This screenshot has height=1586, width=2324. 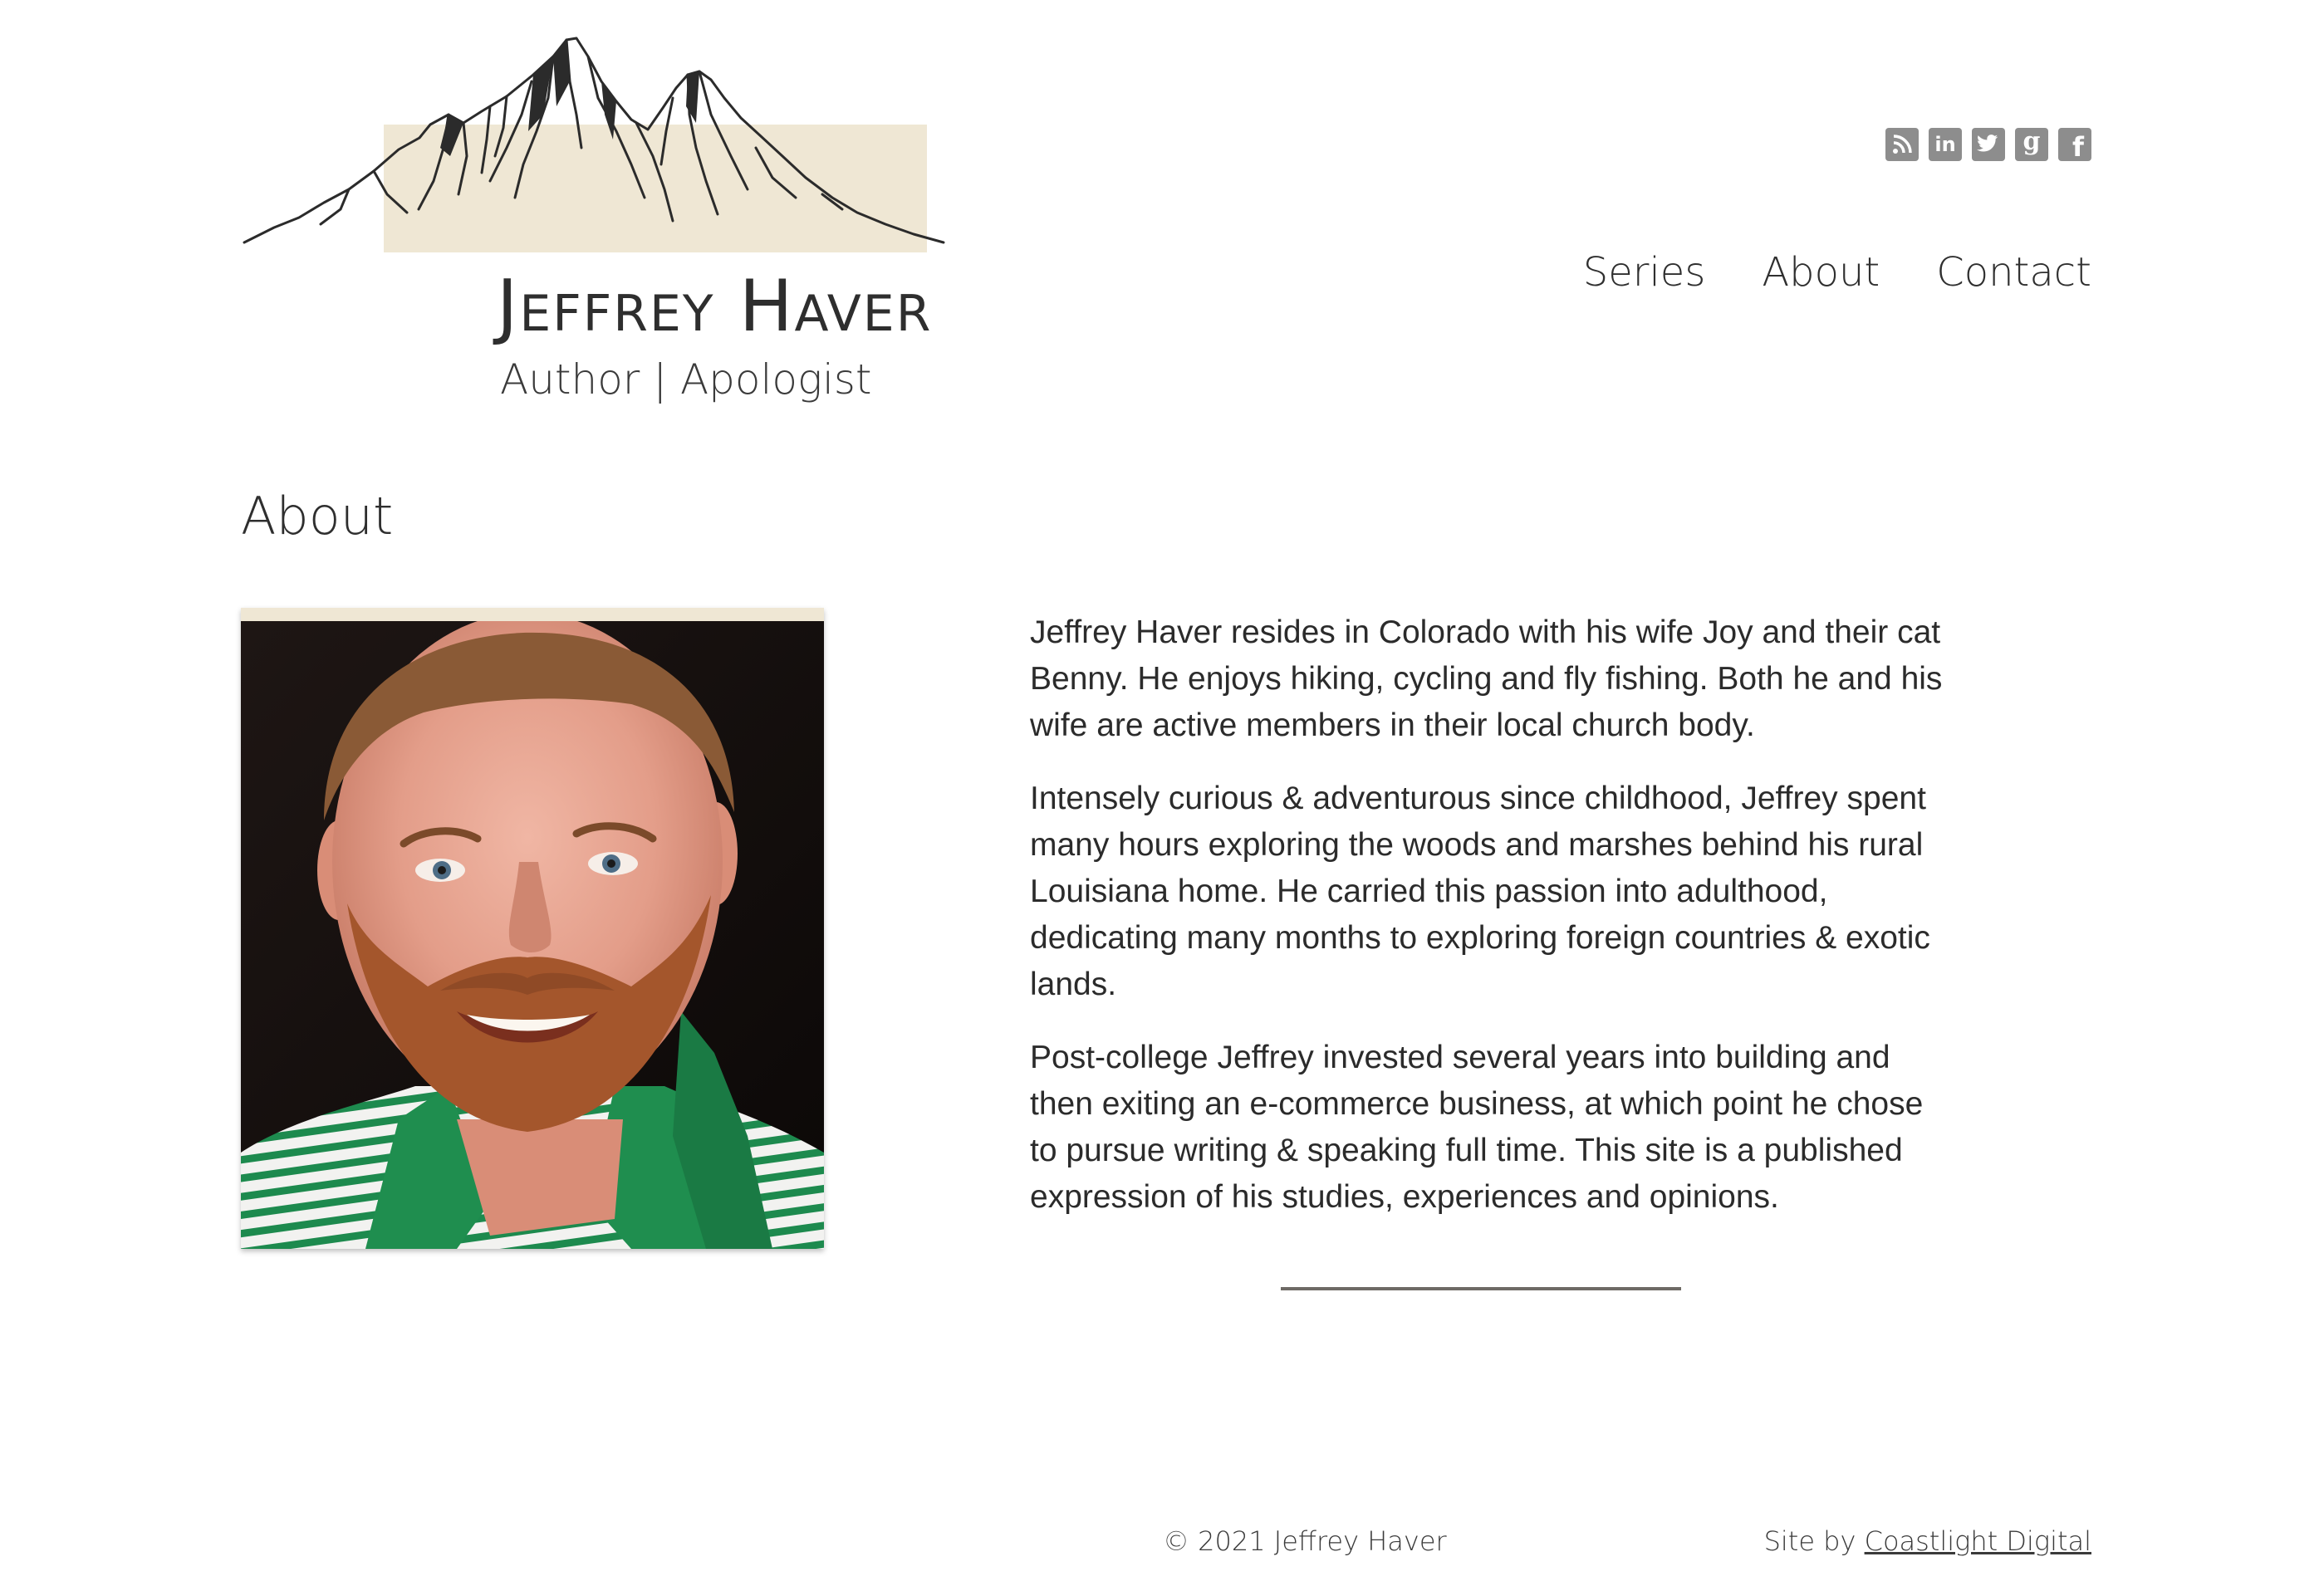 What do you see at coordinates (1978, 1541) in the screenshot?
I see `coastlight-digital-link: Coastlight Digital` at bounding box center [1978, 1541].